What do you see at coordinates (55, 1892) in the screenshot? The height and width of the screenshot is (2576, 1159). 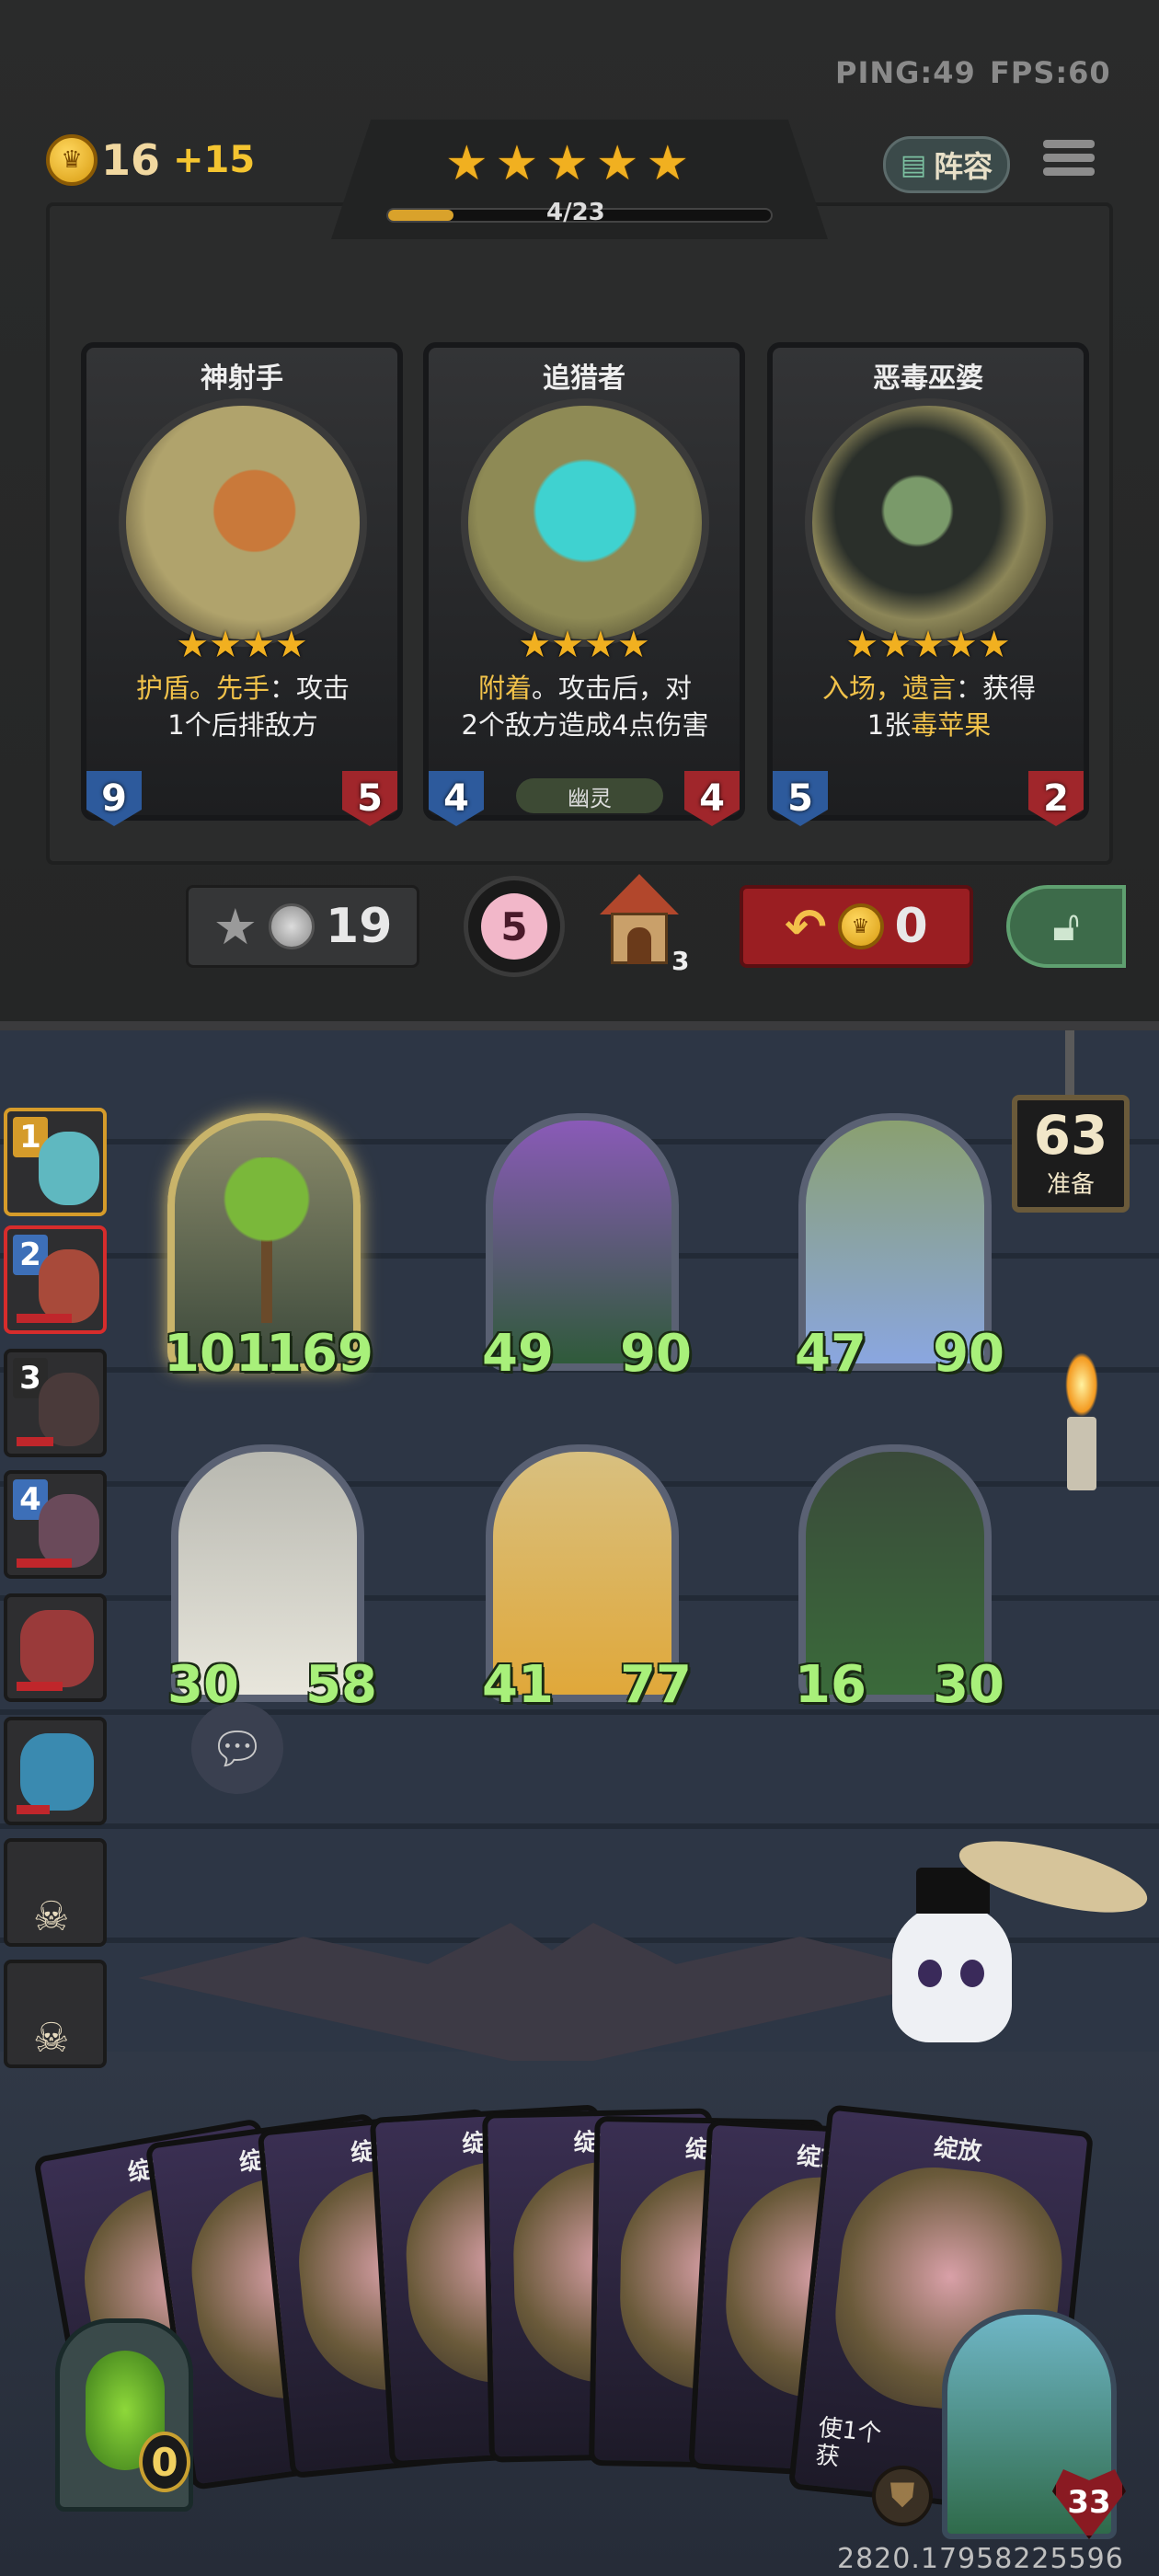 I see `opponent-slot-7-eliminated: ☠` at bounding box center [55, 1892].